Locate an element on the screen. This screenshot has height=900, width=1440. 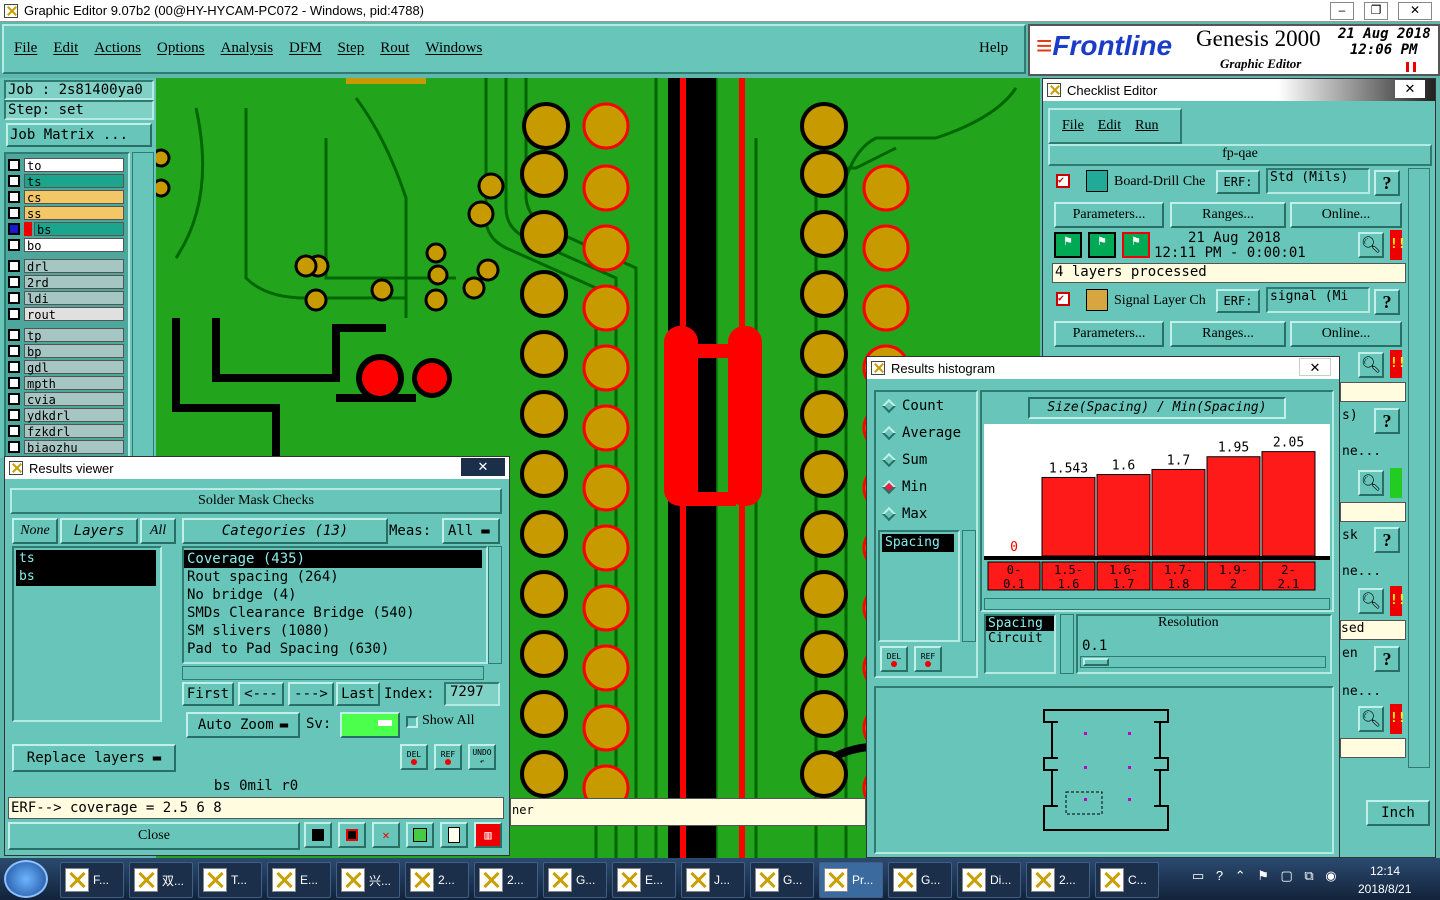
checklist-menu-item: Run is located at coordinates (1146, 126).